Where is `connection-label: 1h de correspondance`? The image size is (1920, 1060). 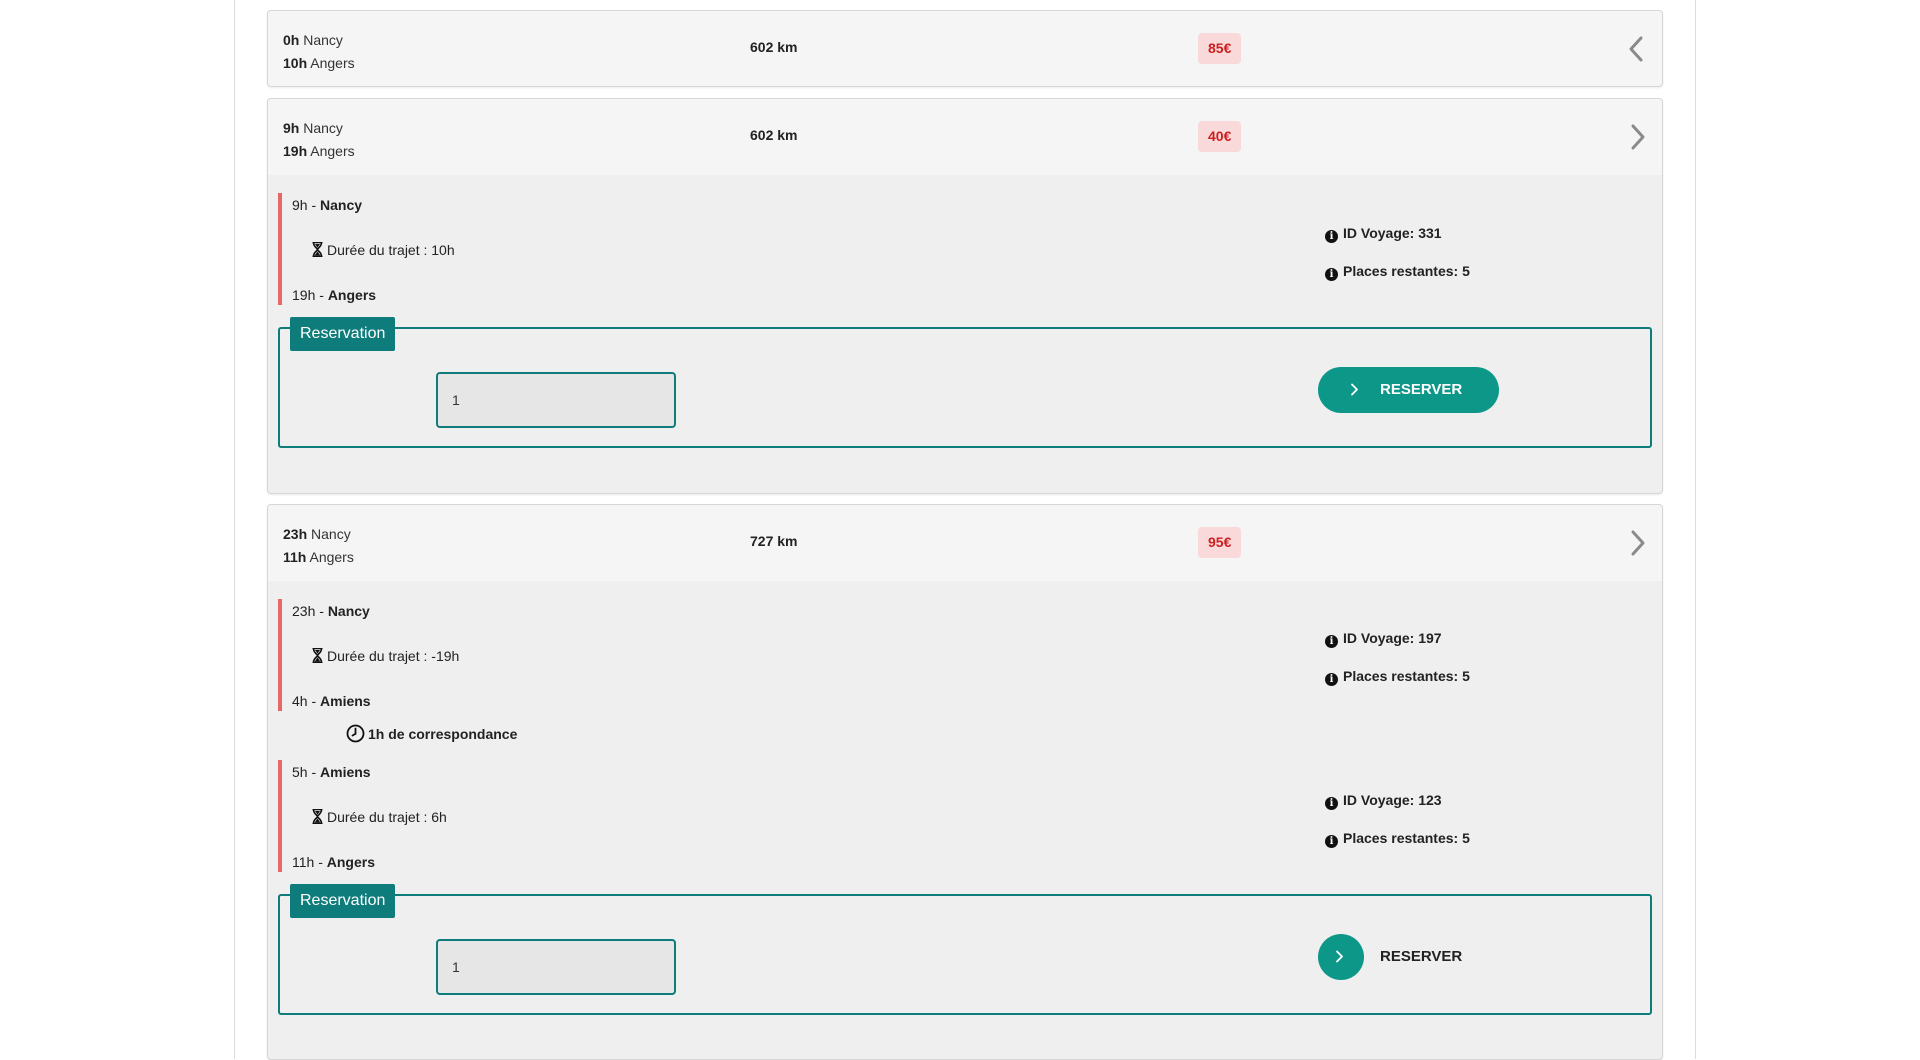 connection-label: 1h de correspondance is located at coordinates (443, 734).